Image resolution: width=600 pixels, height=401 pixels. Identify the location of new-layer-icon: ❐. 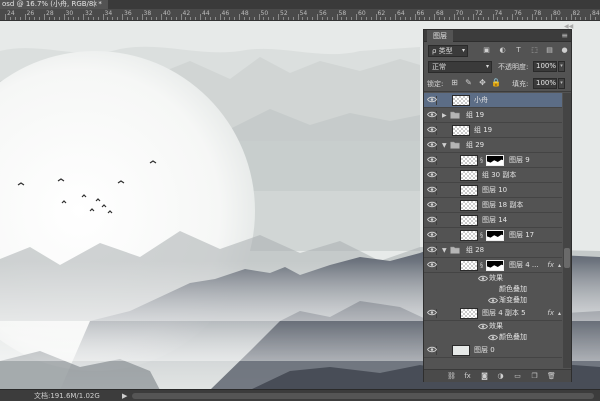
(534, 376).